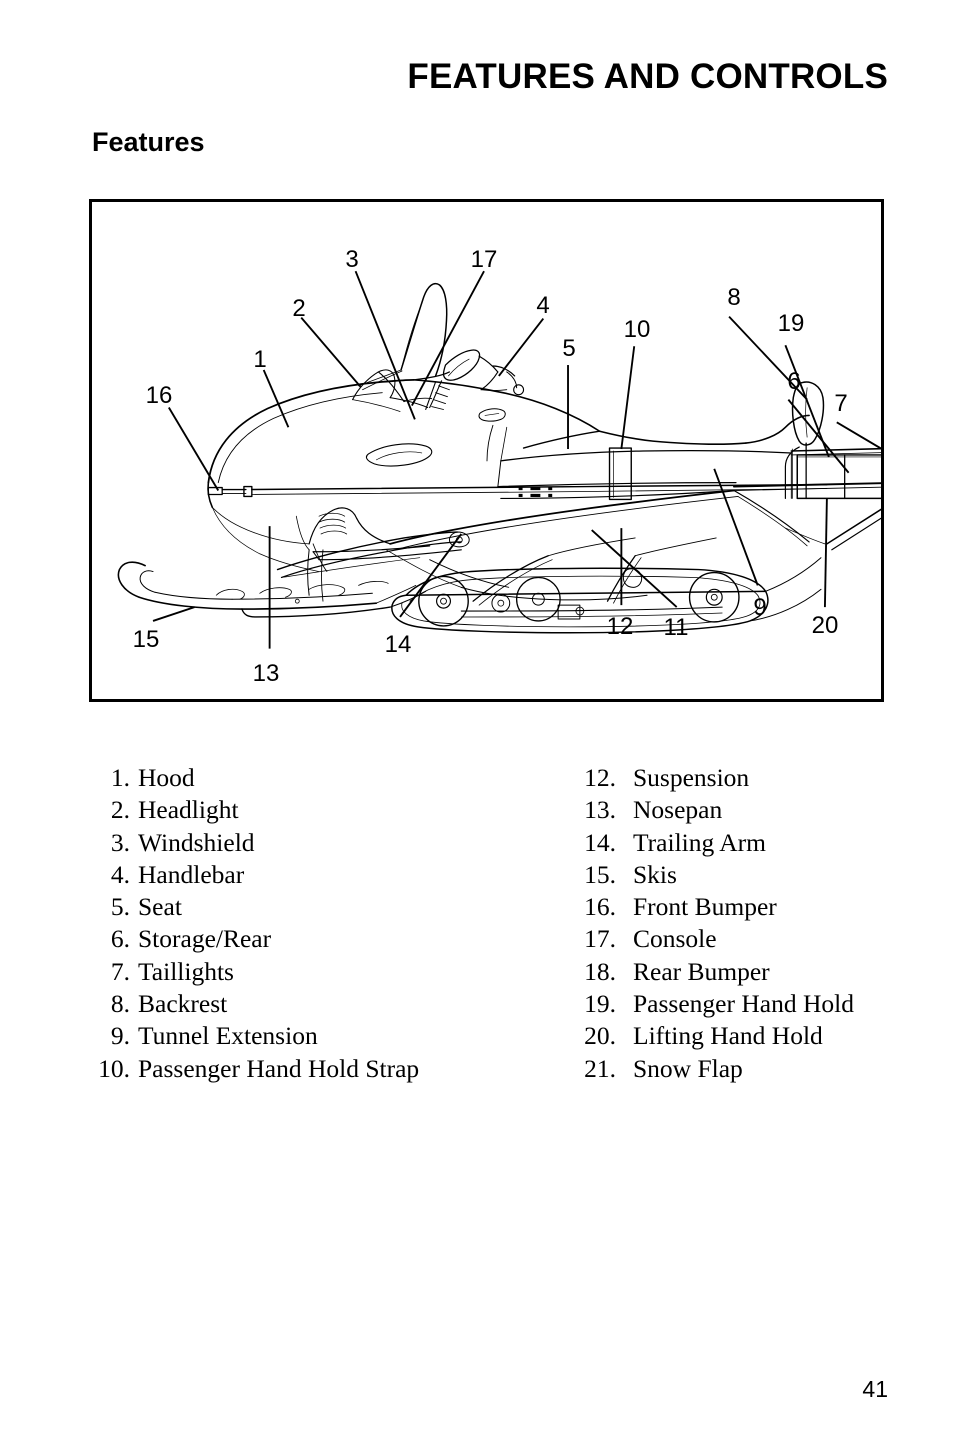 The height and width of the screenshot is (1454, 954). Describe the element at coordinates (205, 939) in the screenshot. I see `parts-list-item-label: Storage/Rear` at that location.